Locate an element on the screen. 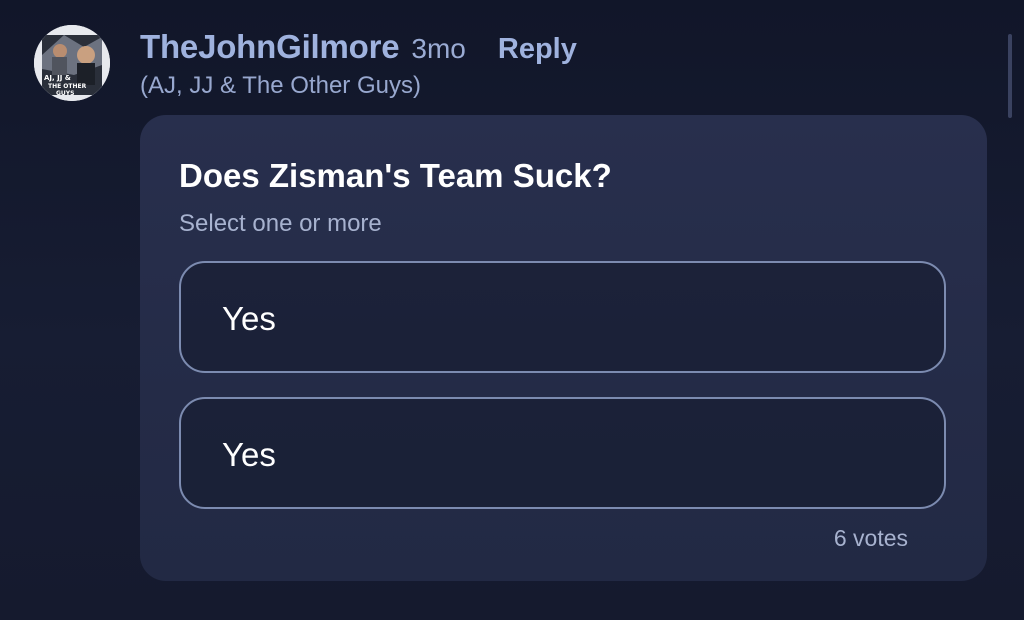 Image resolution: width=1024 pixels, height=620 pixels. comment-meta-row: TheJohnGilmore 3mo Reply is located at coordinates (358, 47).